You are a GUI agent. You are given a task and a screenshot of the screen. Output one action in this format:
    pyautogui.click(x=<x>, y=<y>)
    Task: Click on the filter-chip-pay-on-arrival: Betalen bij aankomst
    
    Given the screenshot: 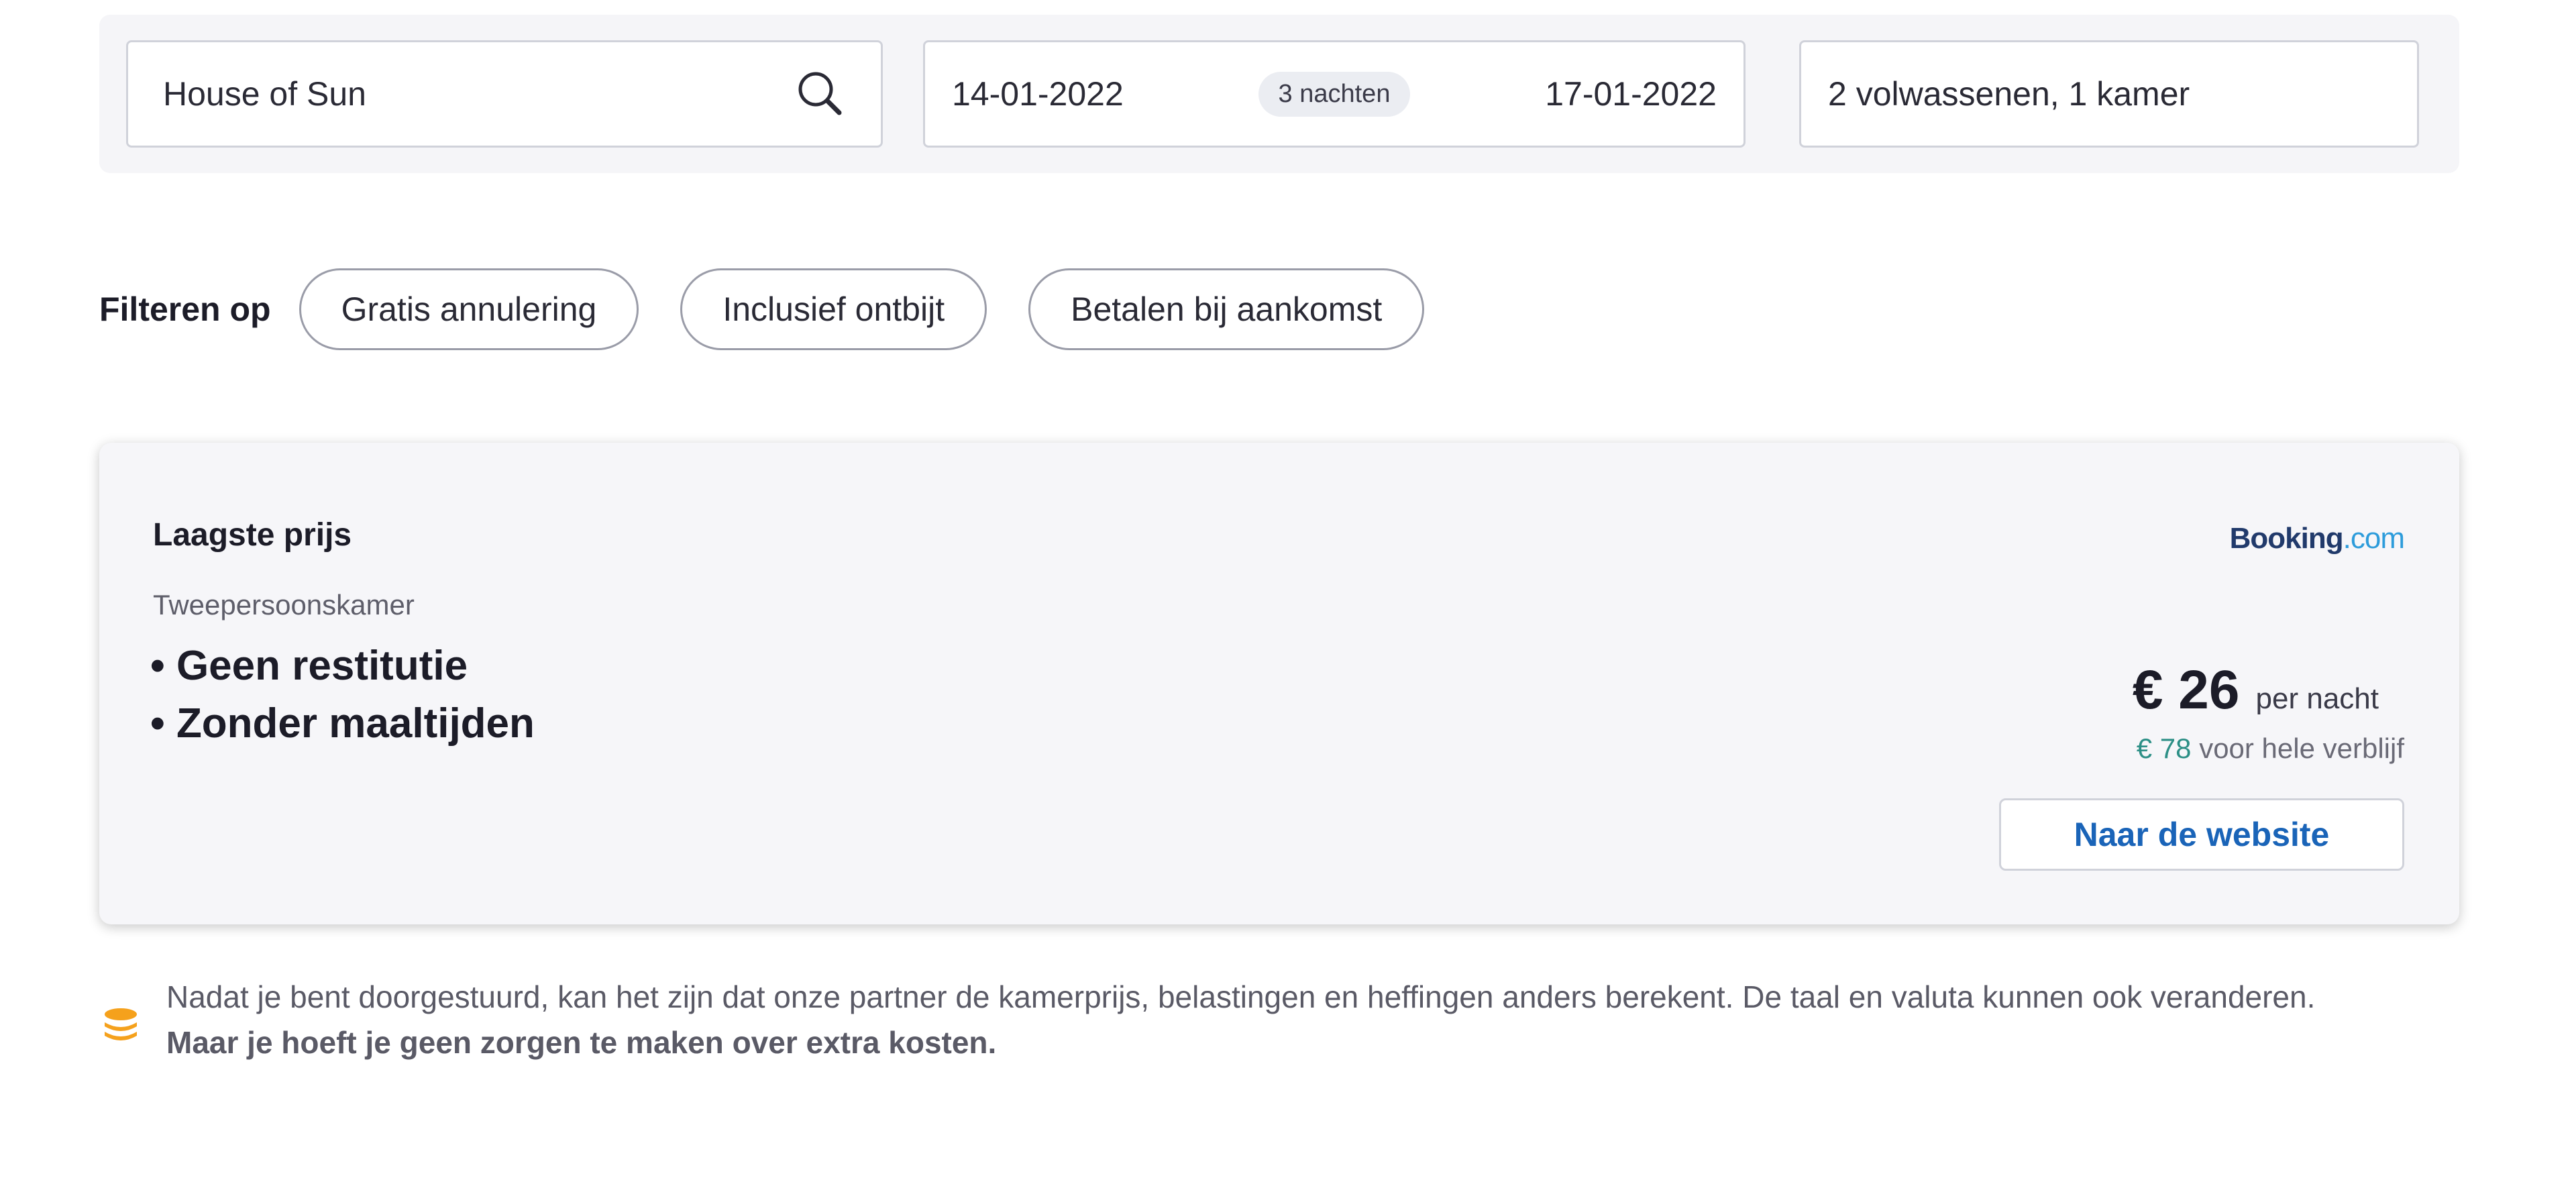 What is the action you would take?
    pyautogui.click(x=1226, y=309)
    